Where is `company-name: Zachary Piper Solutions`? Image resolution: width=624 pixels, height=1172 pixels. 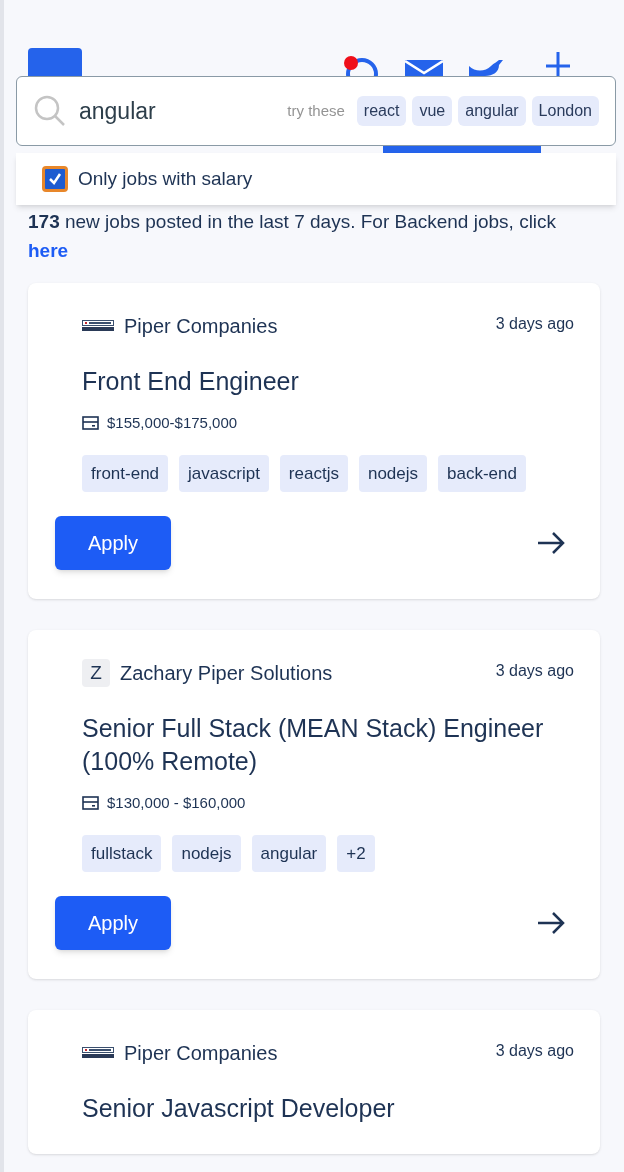 company-name: Zachary Piper Solutions is located at coordinates (226, 673).